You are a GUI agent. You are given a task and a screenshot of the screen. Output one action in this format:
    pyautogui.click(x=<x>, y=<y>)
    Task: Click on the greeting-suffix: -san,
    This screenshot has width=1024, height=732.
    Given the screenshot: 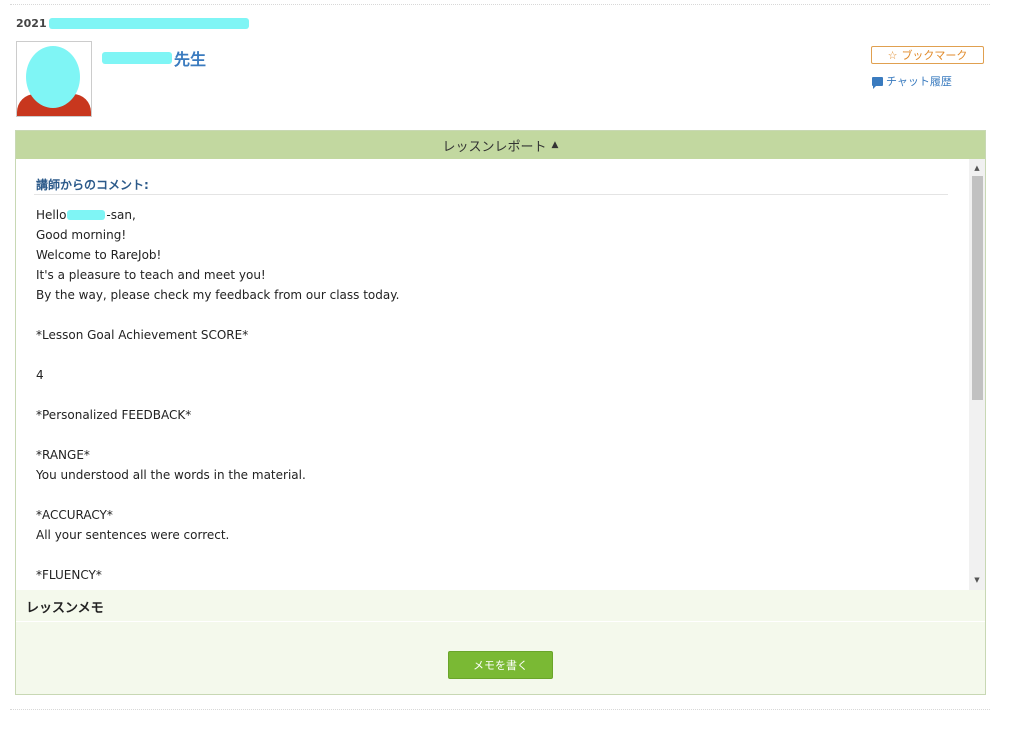 What is the action you would take?
    pyautogui.click(x=121, y=215)
    